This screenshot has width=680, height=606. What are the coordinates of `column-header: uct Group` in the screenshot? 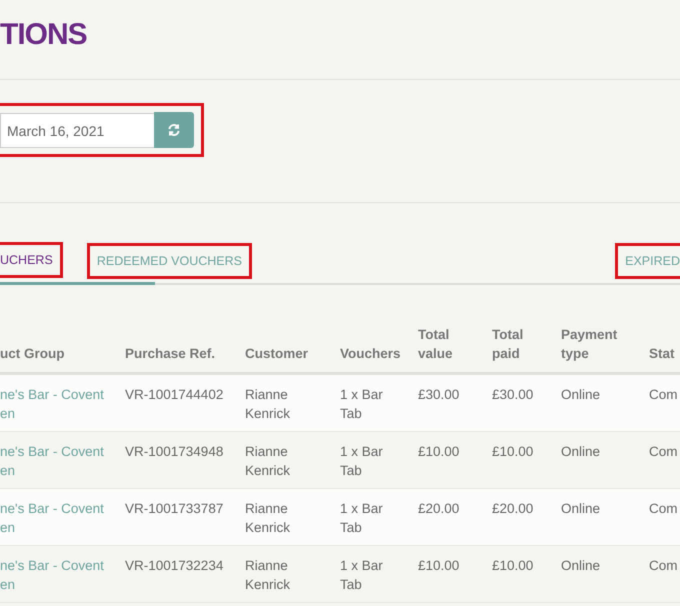 It's located at (33, 354).